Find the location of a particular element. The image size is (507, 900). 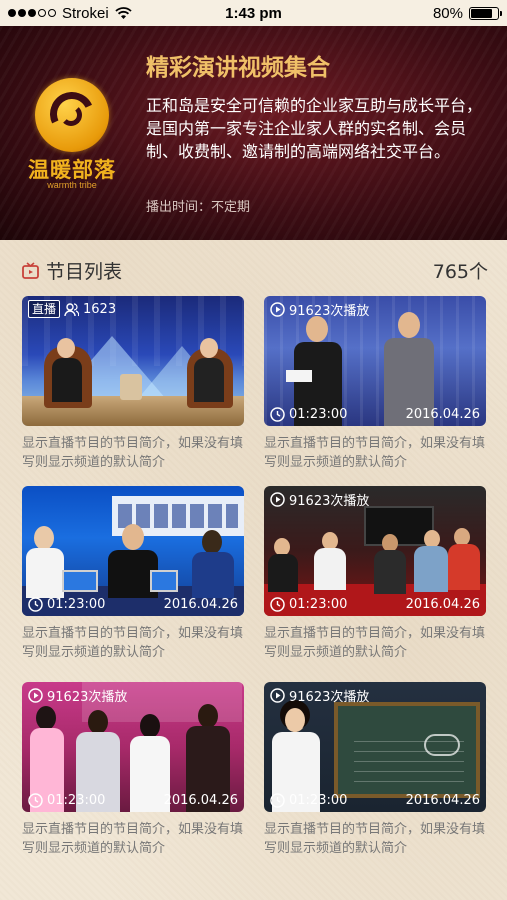

broadcast-schedule: 播出时间：不定期 is located at coordinates (198, 207).